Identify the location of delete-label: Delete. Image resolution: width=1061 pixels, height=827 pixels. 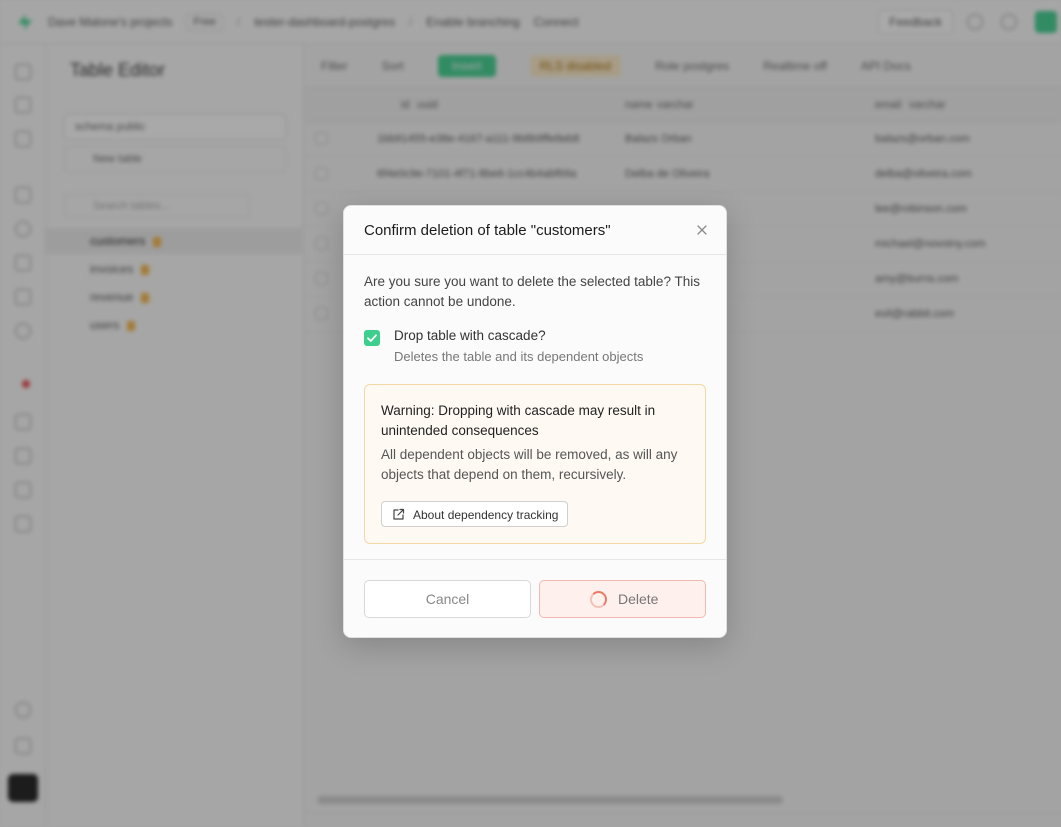
(638, 599).